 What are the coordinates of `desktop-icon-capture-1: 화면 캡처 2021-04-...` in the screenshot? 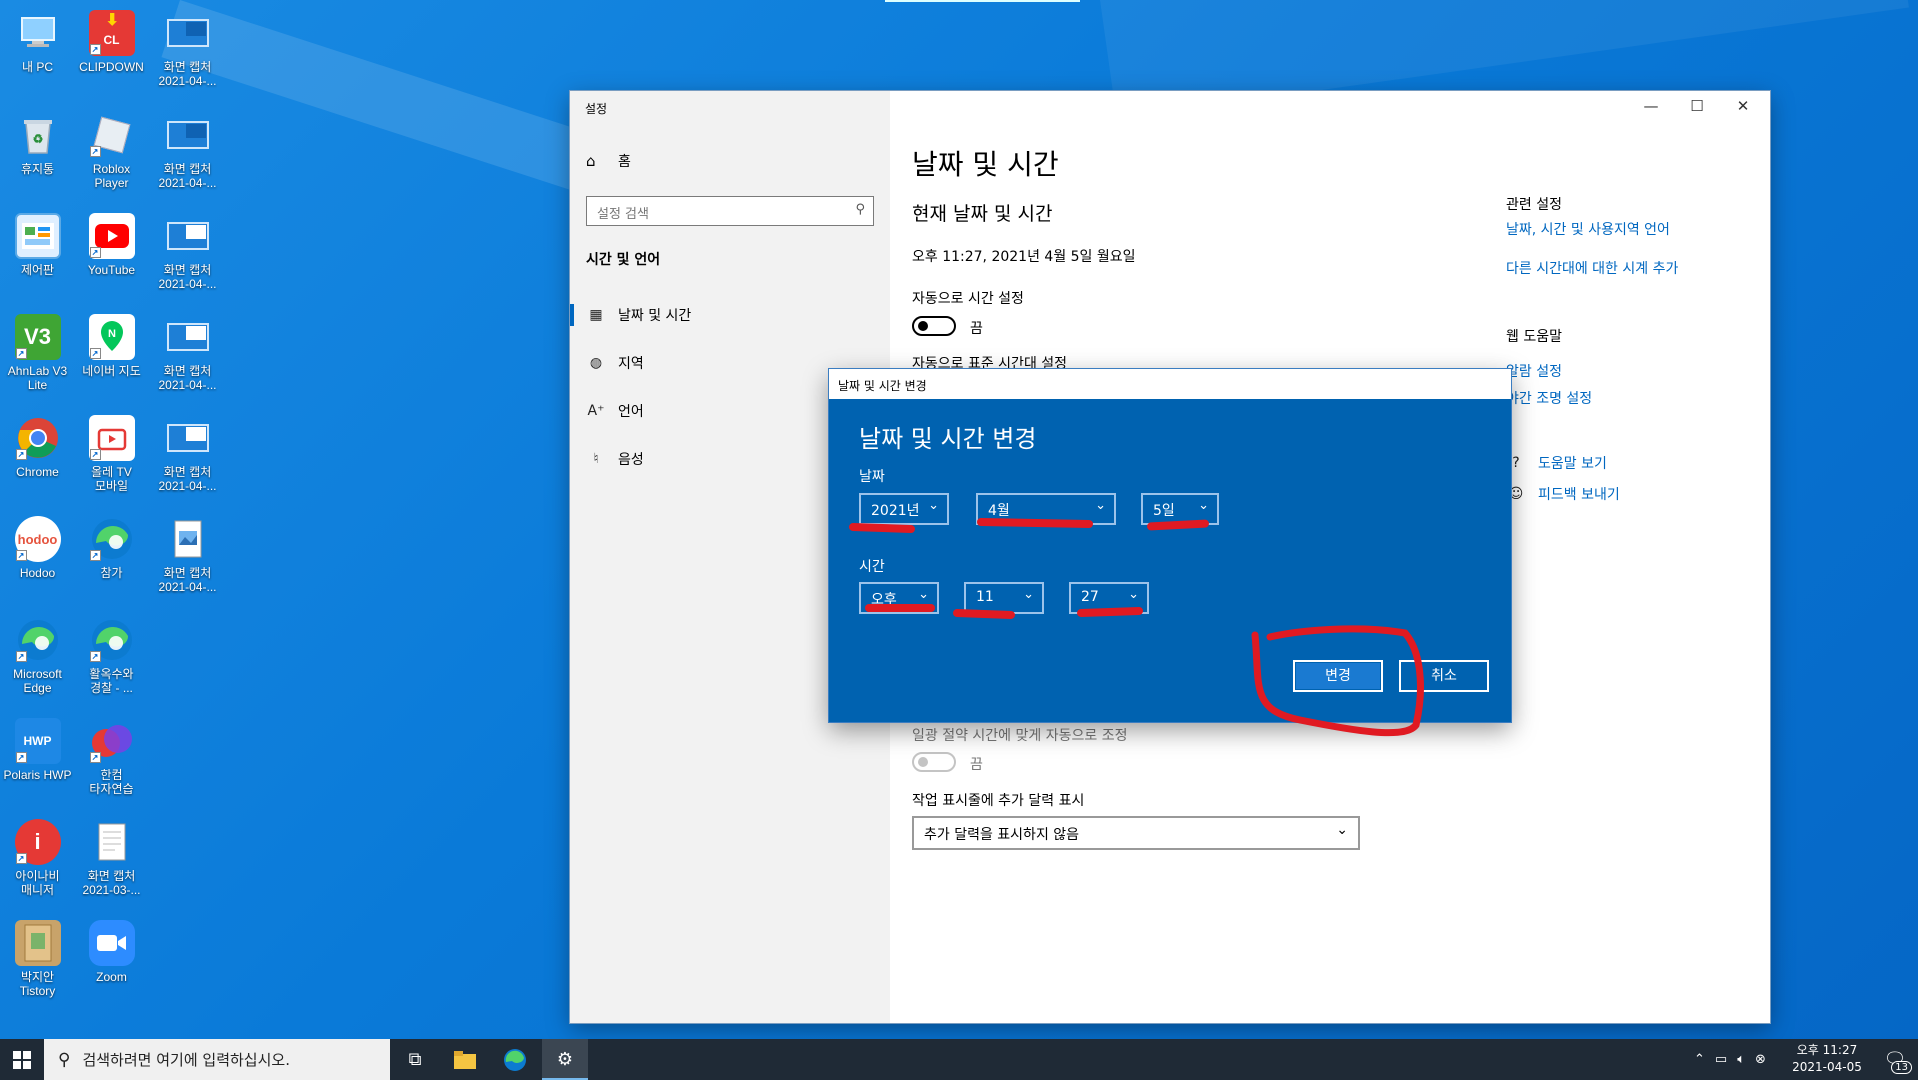 It's located at (187, 54).